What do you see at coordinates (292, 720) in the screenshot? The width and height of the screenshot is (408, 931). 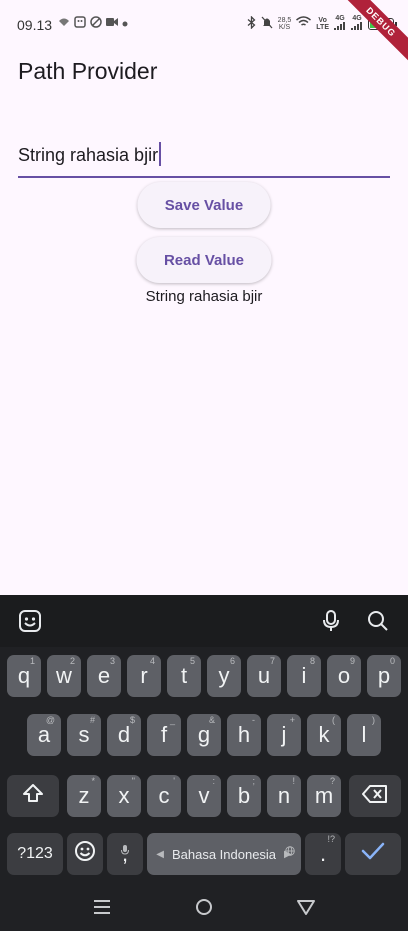 I see `key-hint: +` at bounding box center [292, 720].